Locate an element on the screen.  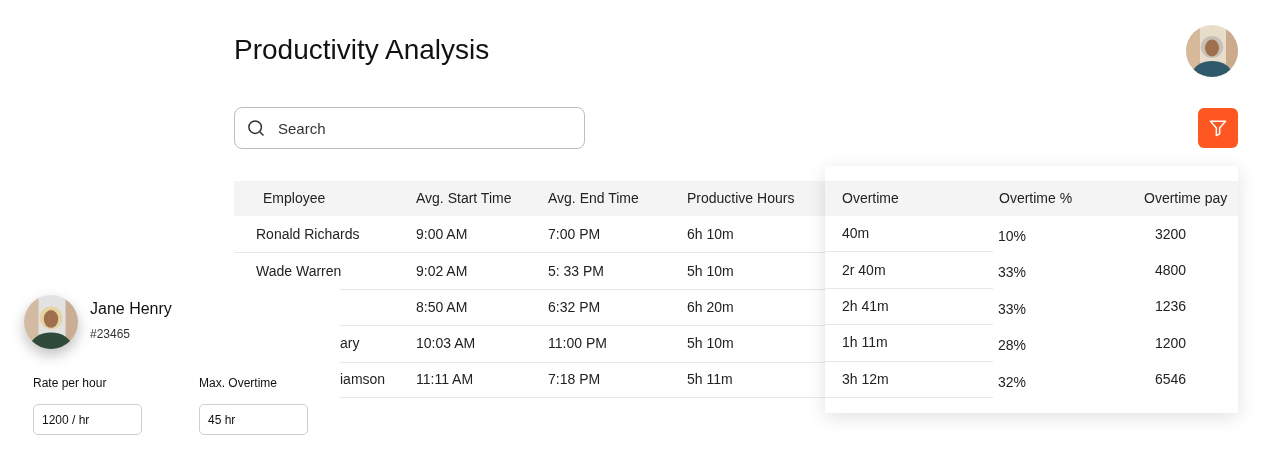
table-cell-text: 11:11 AM is located at coordinates (445, 380).